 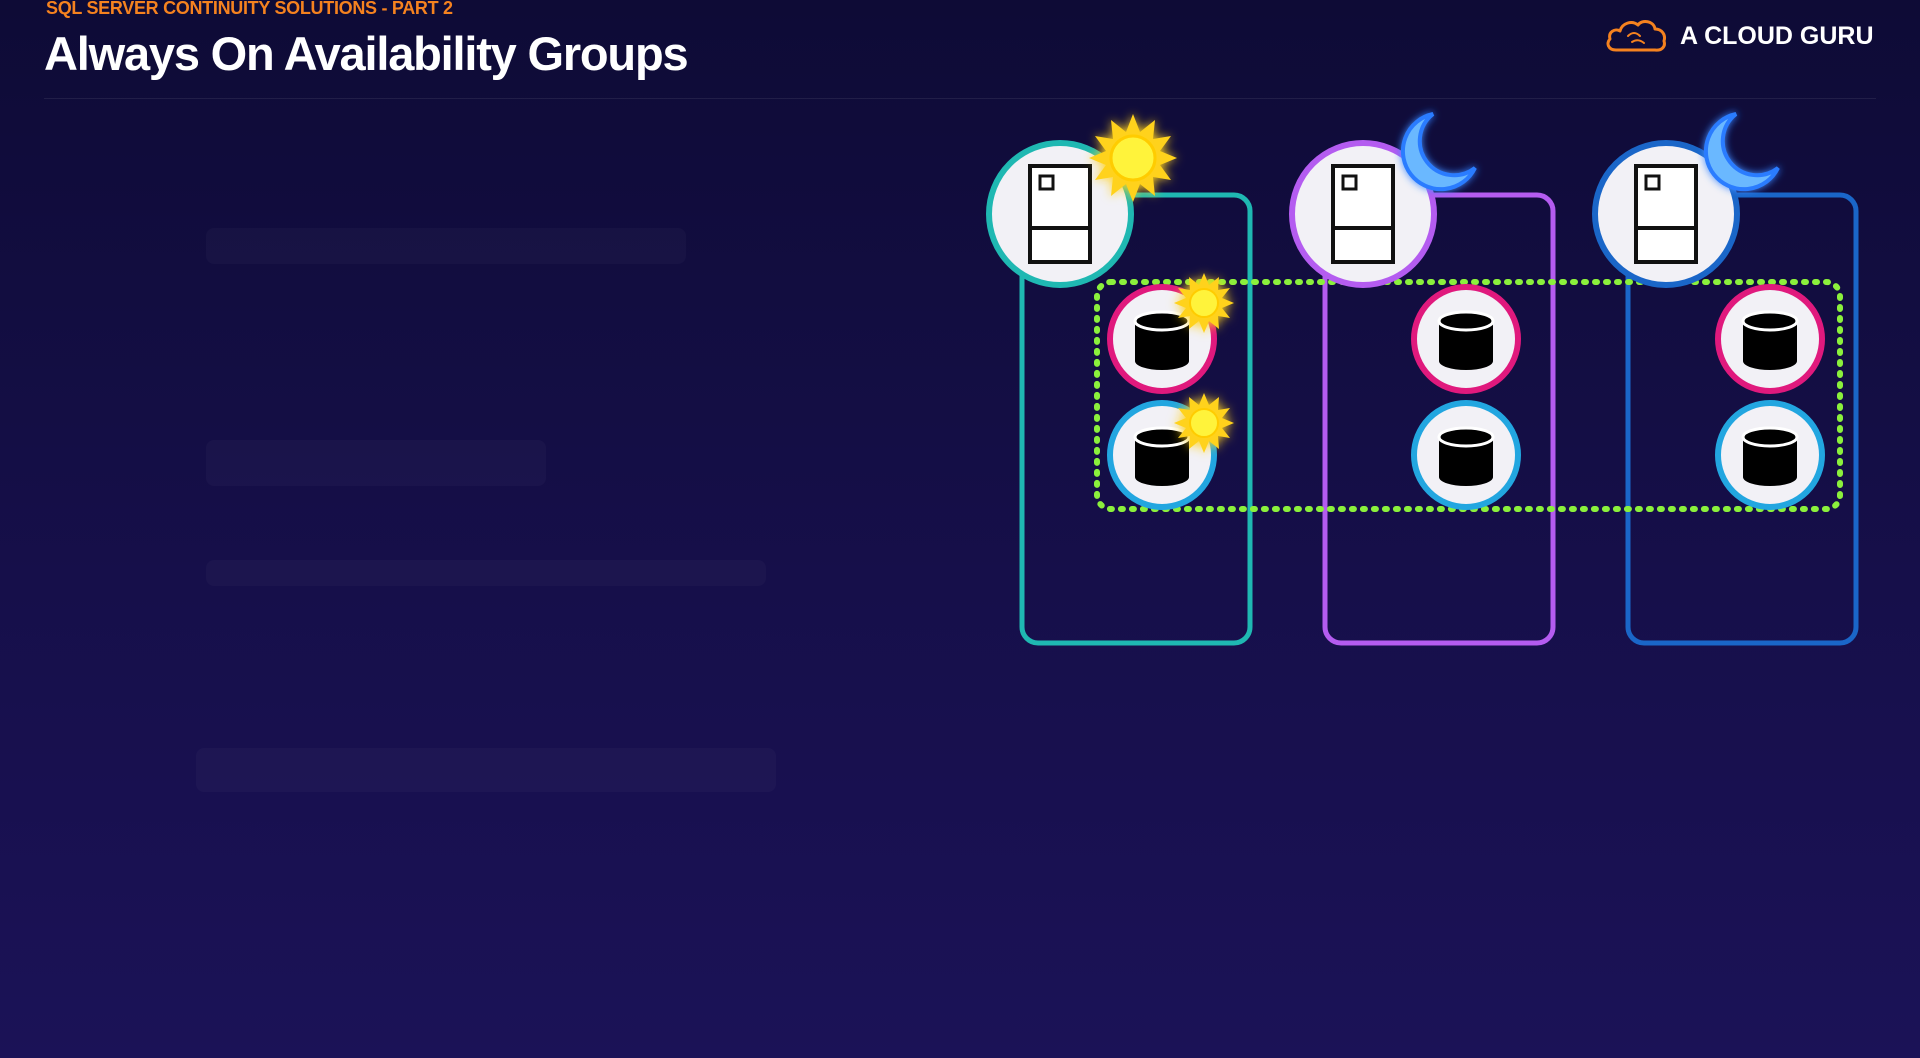 I want to click on database-3a, so click(x=1770, y=339).